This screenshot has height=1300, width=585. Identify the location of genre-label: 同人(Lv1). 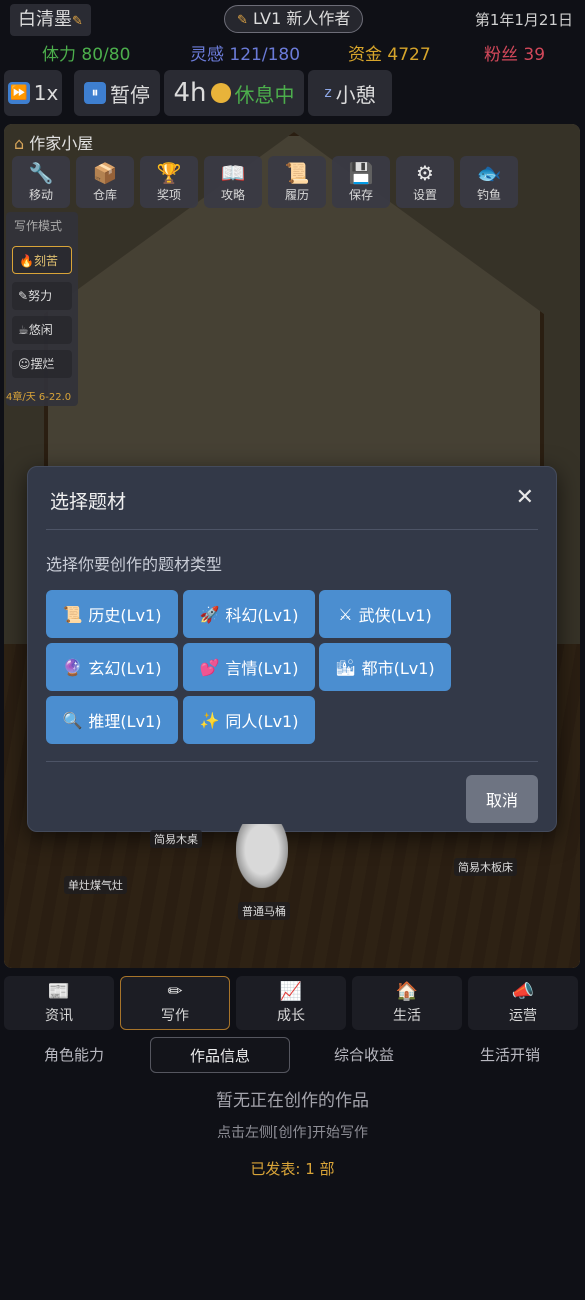
(262, 721).